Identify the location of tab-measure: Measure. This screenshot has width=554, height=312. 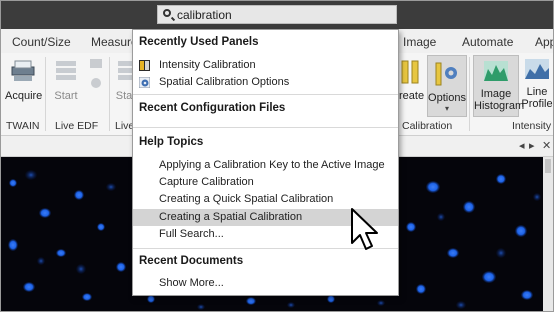
(114, 42).